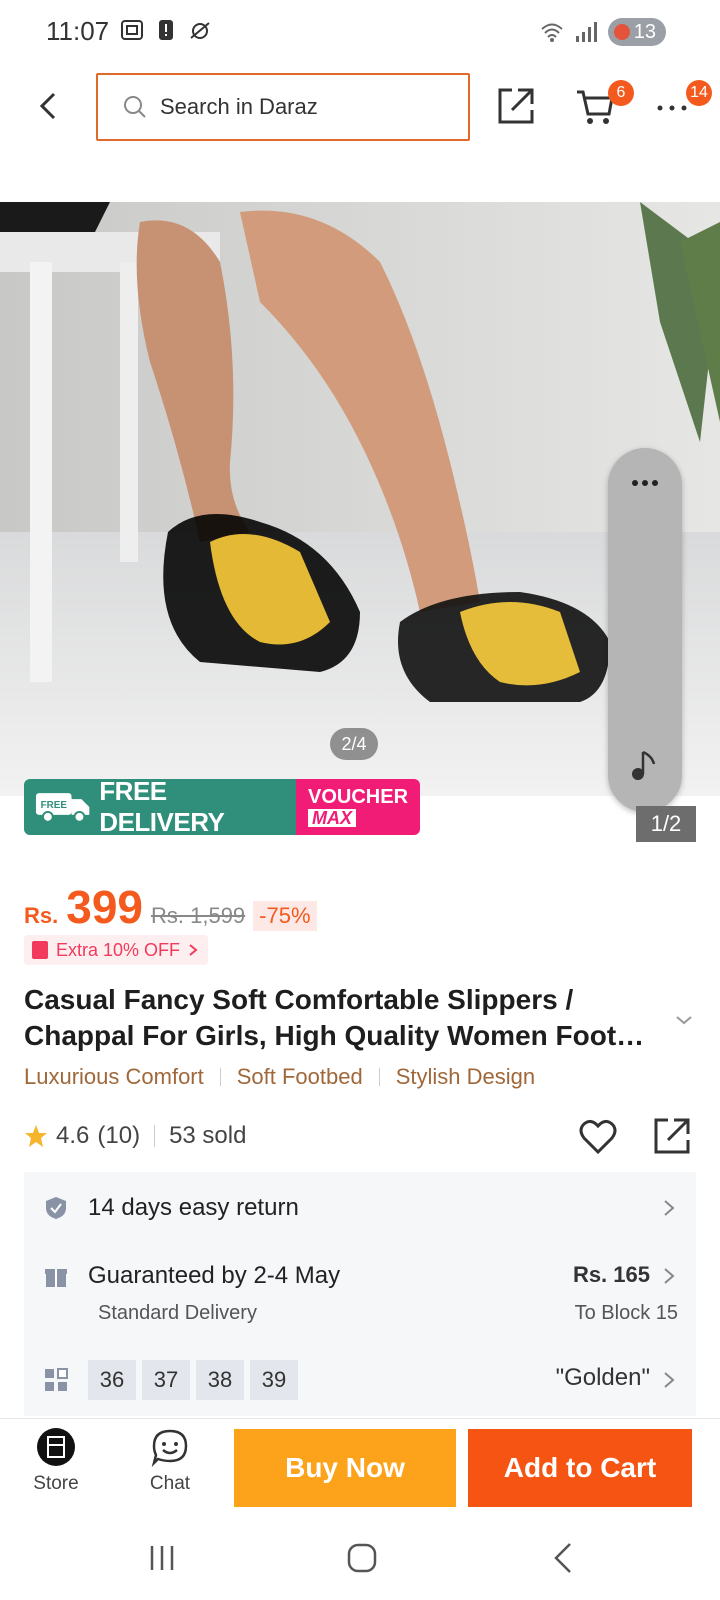 The width and height of the screenshot is (720, 1600). I want to click on feature-tag: Stylish Design, so click(465, 1076).